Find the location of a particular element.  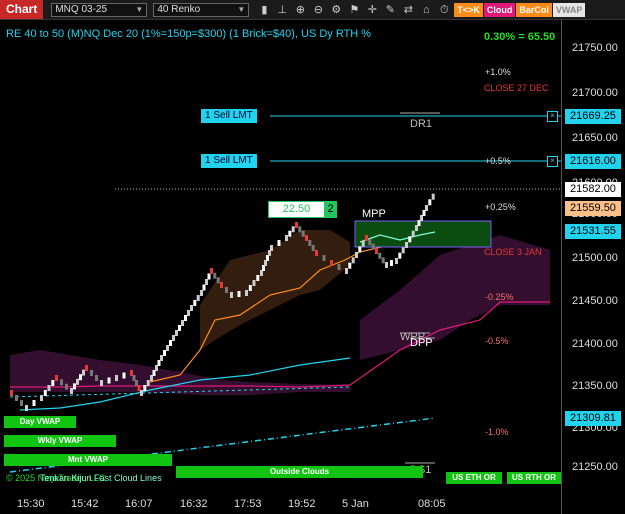

brown-cloud is located at coordinates (275, 290).